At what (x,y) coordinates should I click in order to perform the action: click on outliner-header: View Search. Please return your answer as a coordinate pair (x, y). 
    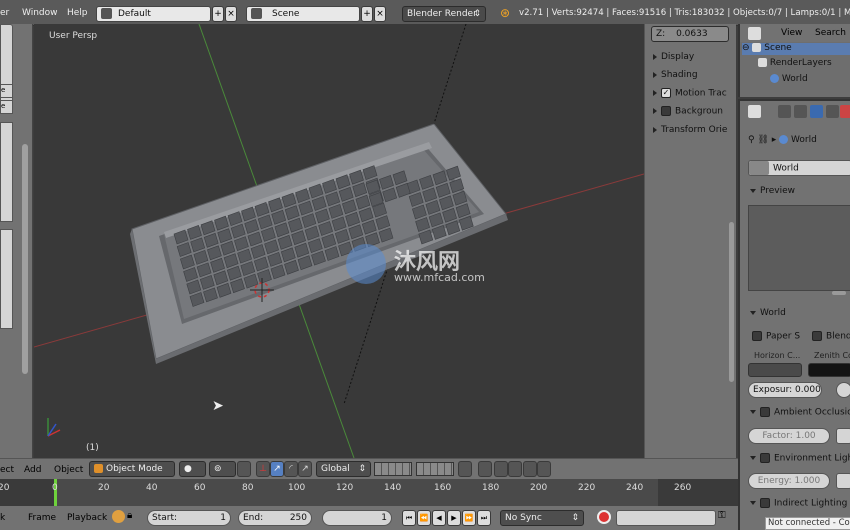
    Looking at the image, I should click on (795, 33).